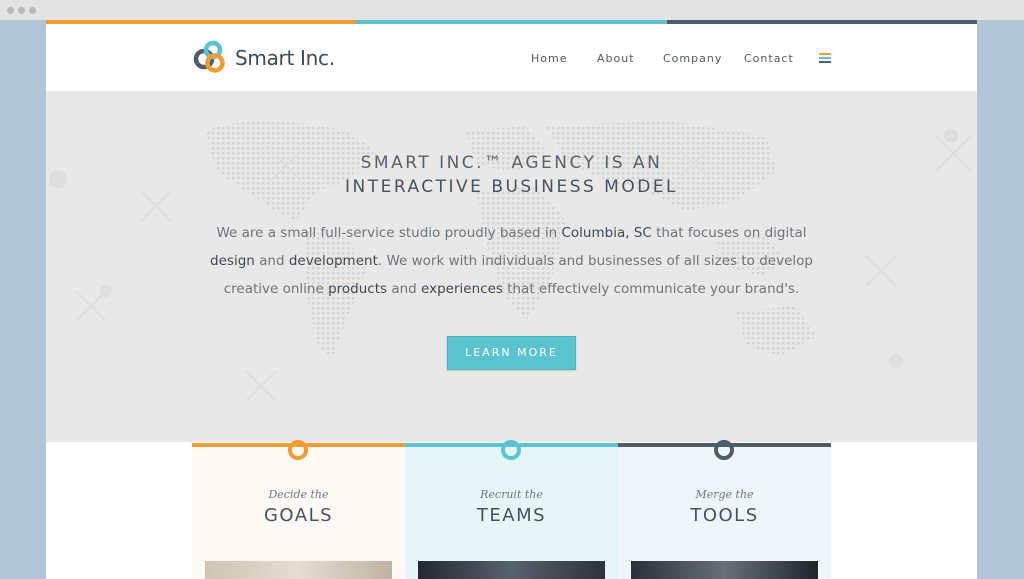 This screenshot has height=579, width=1024. What do you see at coordinates (462, 289) in the screenshot?
I see `hero-keyword: experiences` at bounding box center [462, 289].